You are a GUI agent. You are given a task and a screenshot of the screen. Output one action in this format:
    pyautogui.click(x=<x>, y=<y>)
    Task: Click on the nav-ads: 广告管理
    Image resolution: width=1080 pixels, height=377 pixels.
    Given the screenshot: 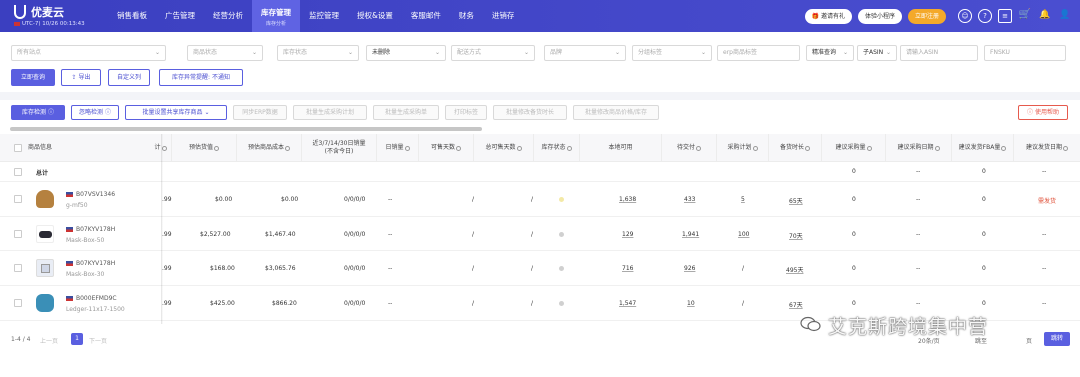 What is the action you would take?
    pyautogui.click(x=180, y=16)
    